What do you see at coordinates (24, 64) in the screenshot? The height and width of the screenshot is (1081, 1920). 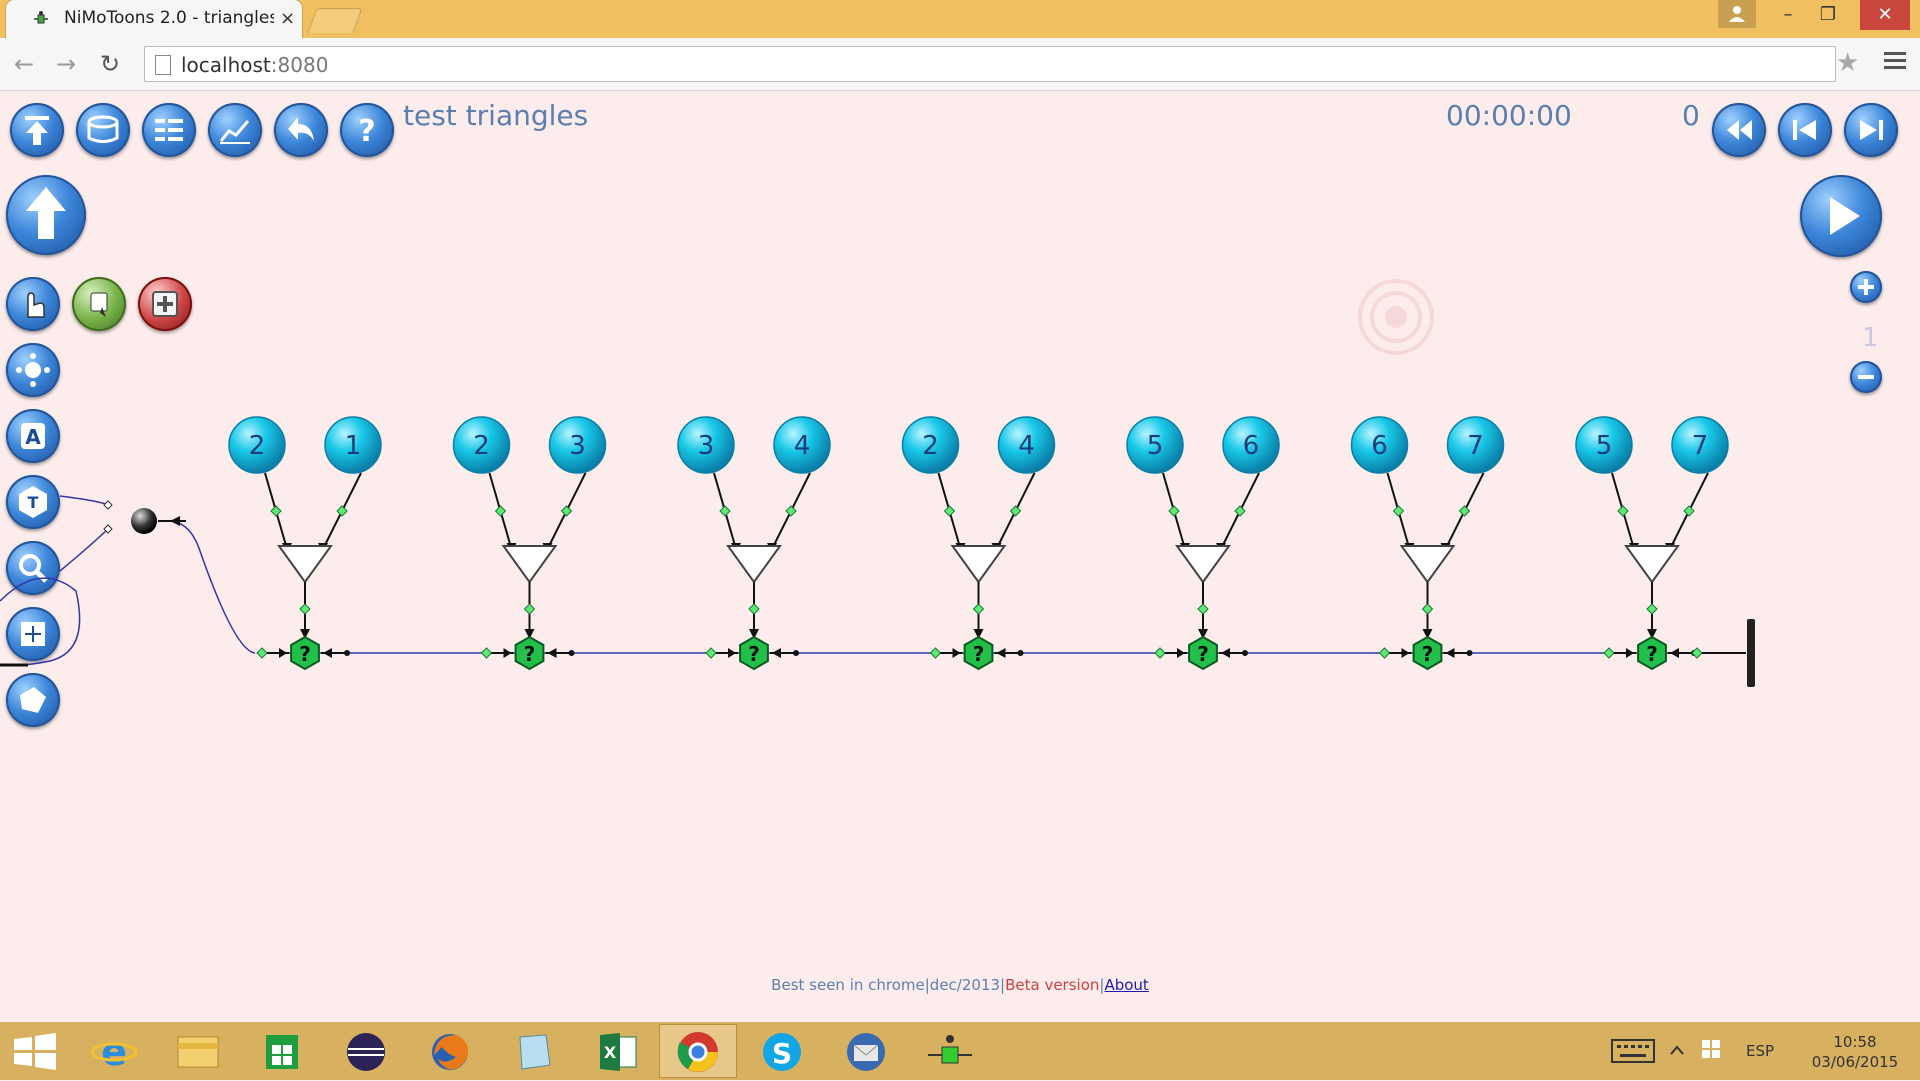 I see `back-icon: ←` at bounding box center [24, 64].